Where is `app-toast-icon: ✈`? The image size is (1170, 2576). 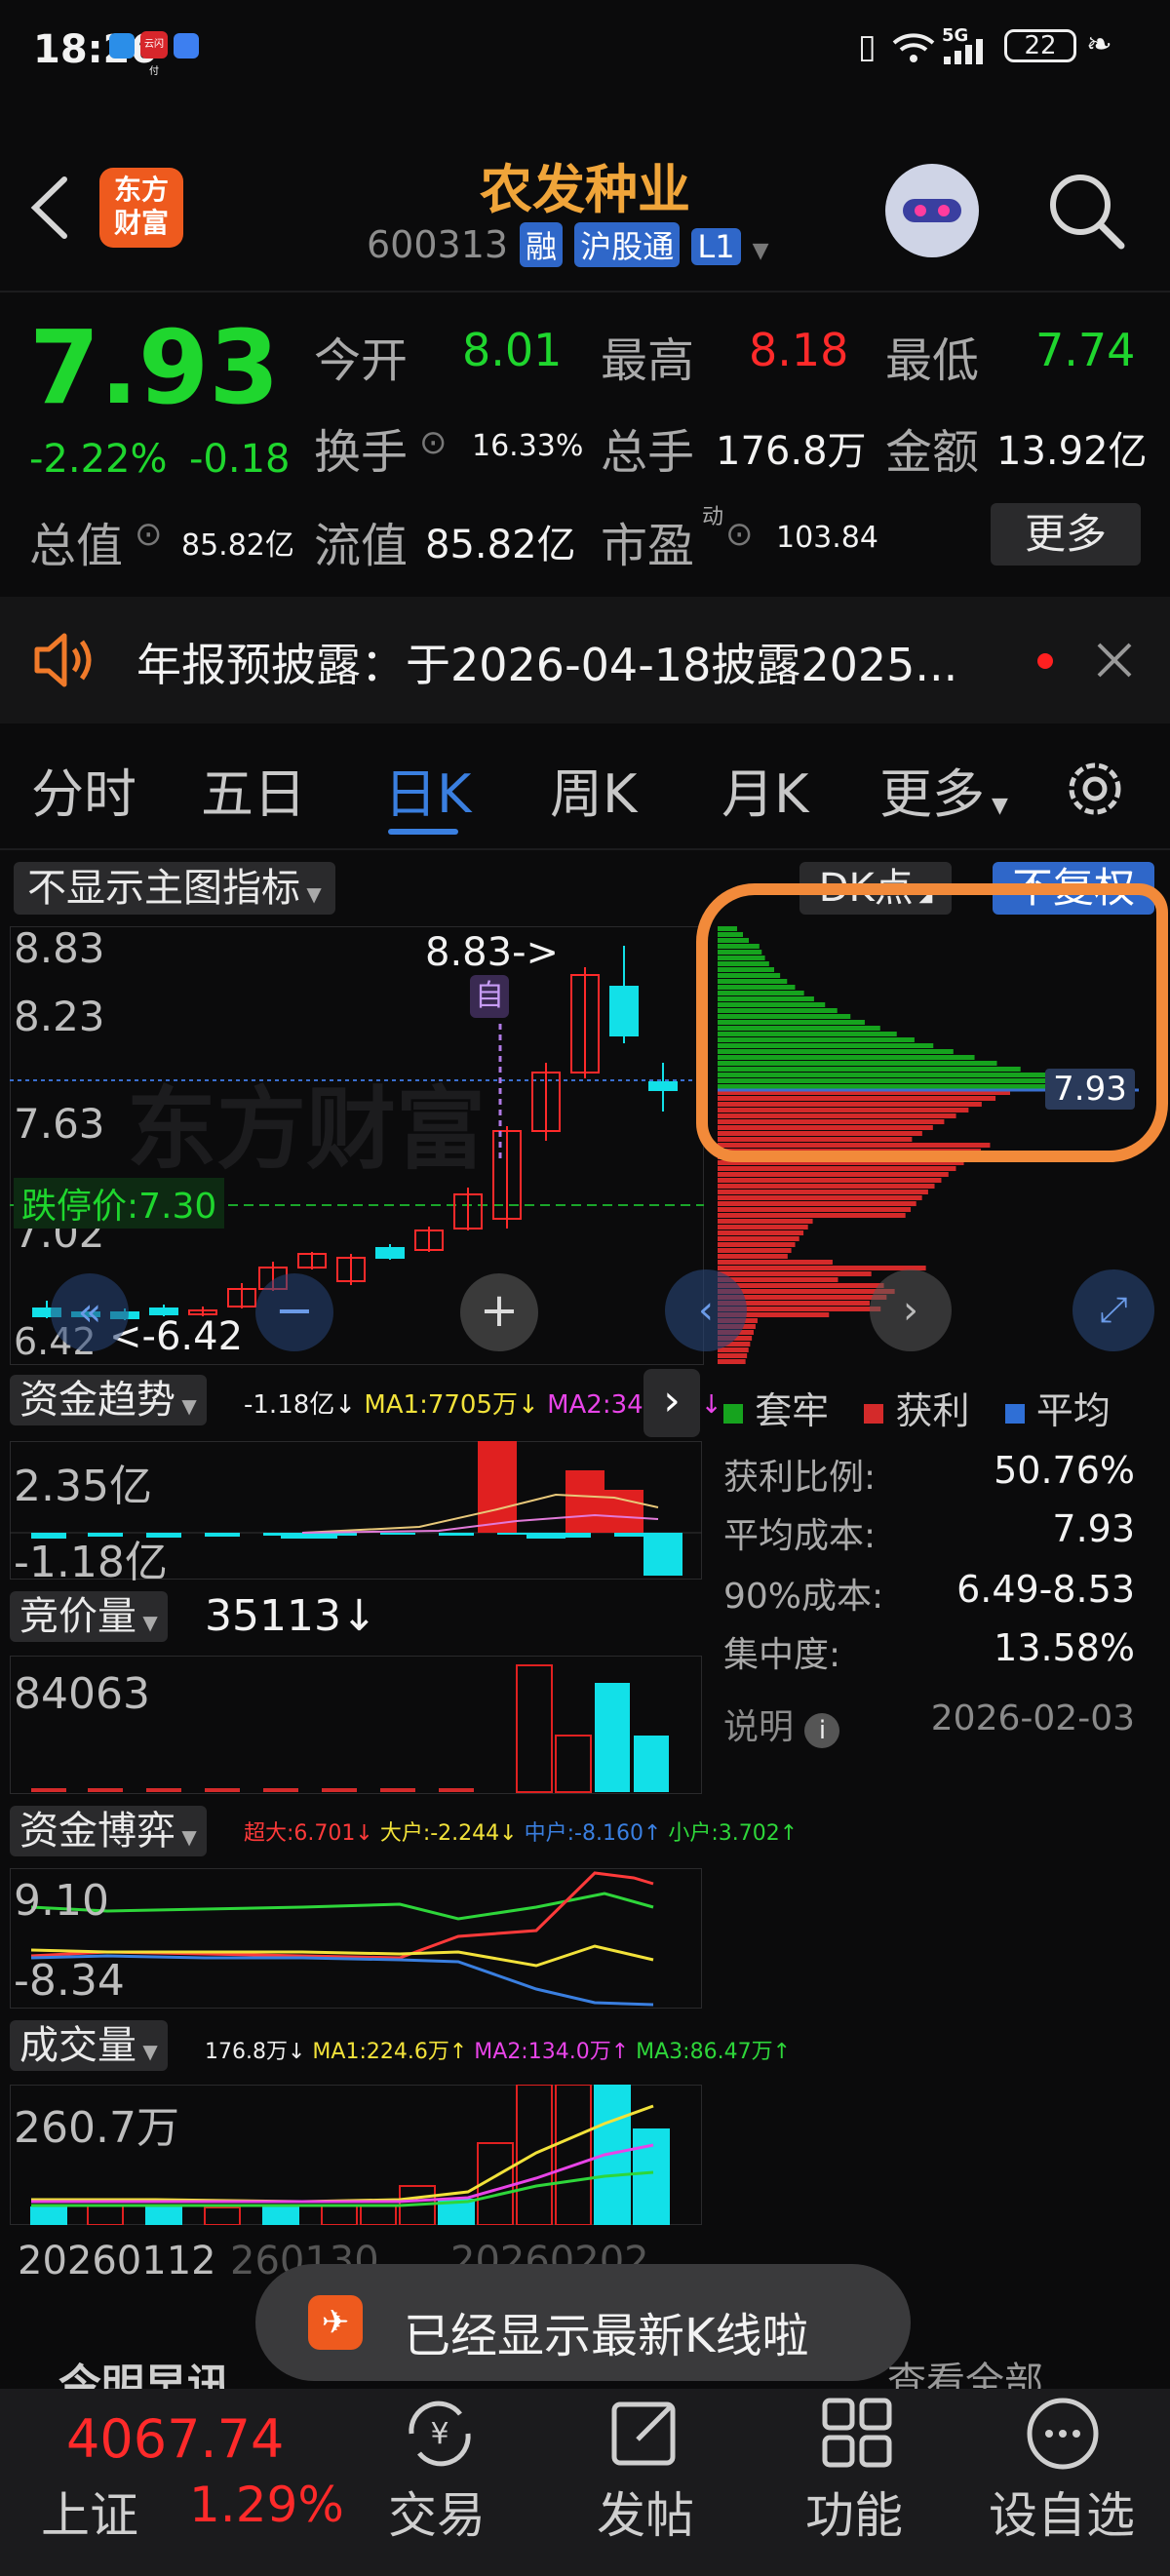 app-toast-icon: ✈ is located at coordinates (335, 2322).